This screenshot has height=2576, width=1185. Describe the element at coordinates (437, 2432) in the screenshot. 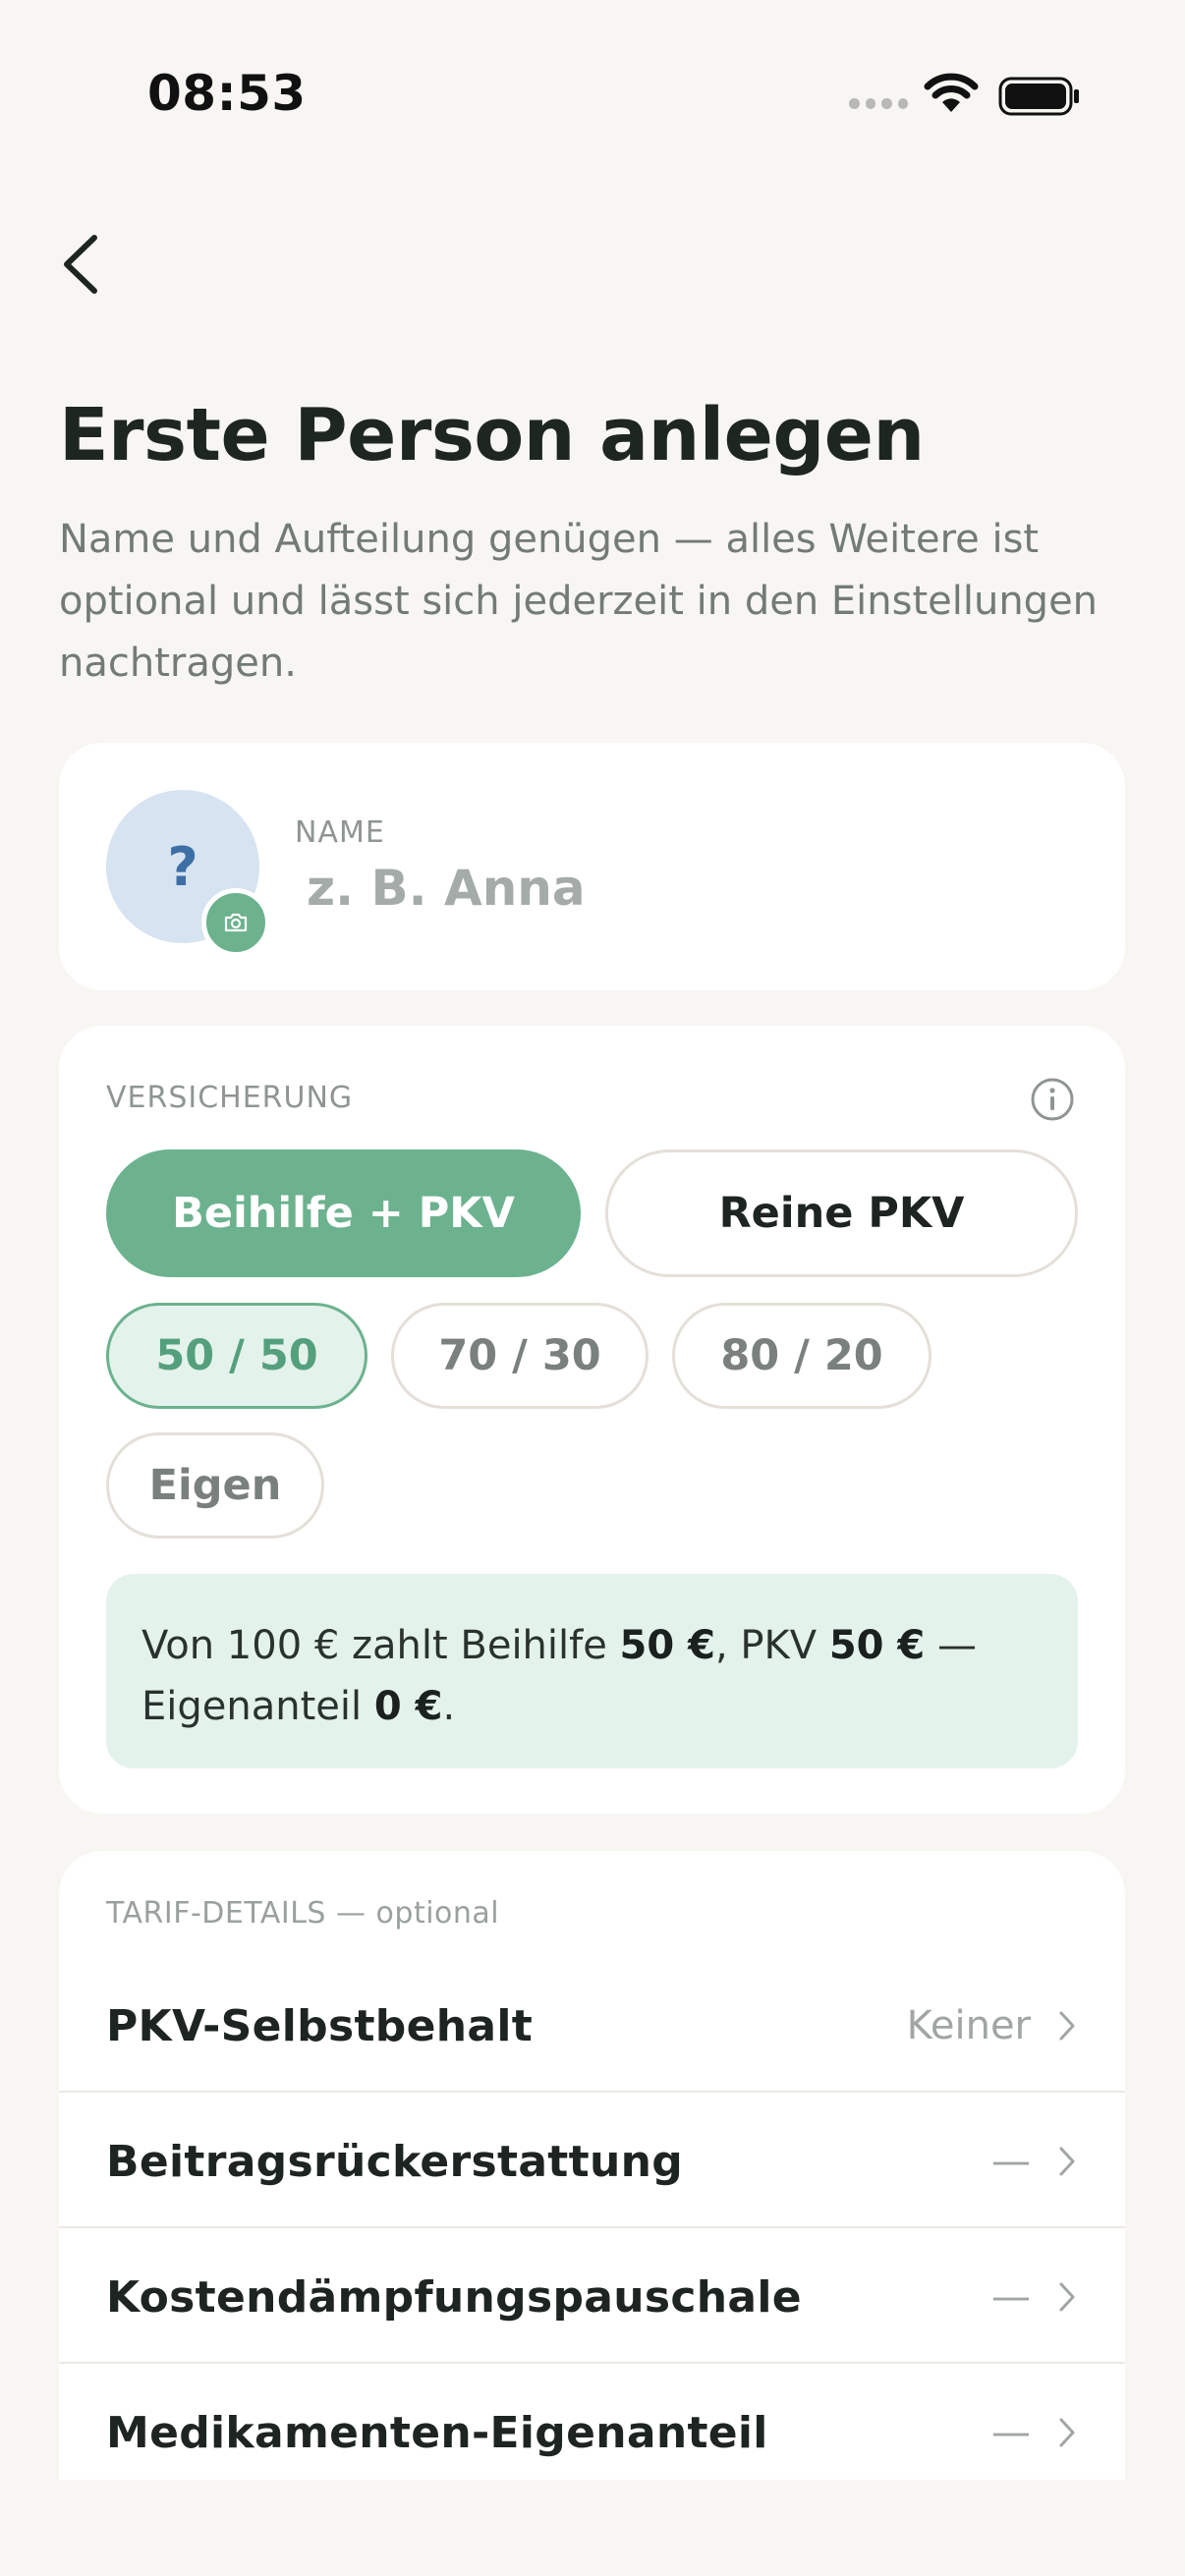

I see `tarif-row-label: Medikamenten-Eigenanteil` at that location.